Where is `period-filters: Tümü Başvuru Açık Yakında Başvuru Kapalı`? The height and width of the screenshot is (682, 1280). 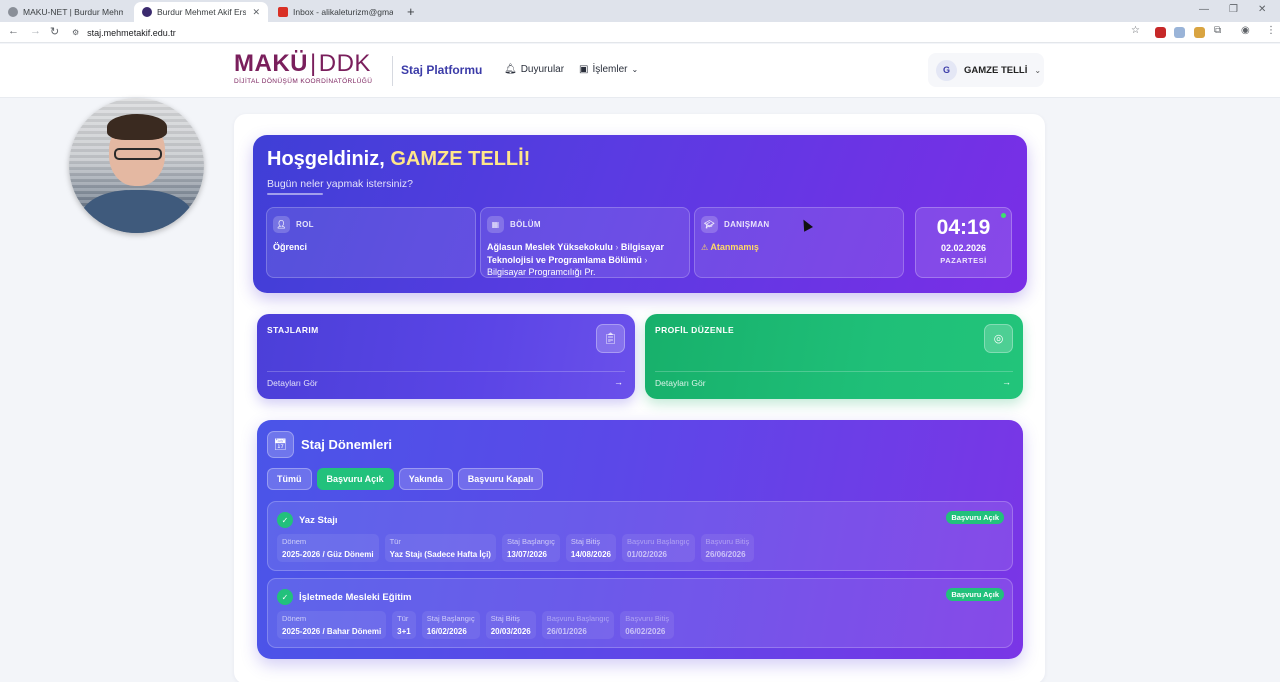 period-filters: Tümü Başvuru Açık Yakında Başvuru Kapalı is located at coordinates (405, 479).